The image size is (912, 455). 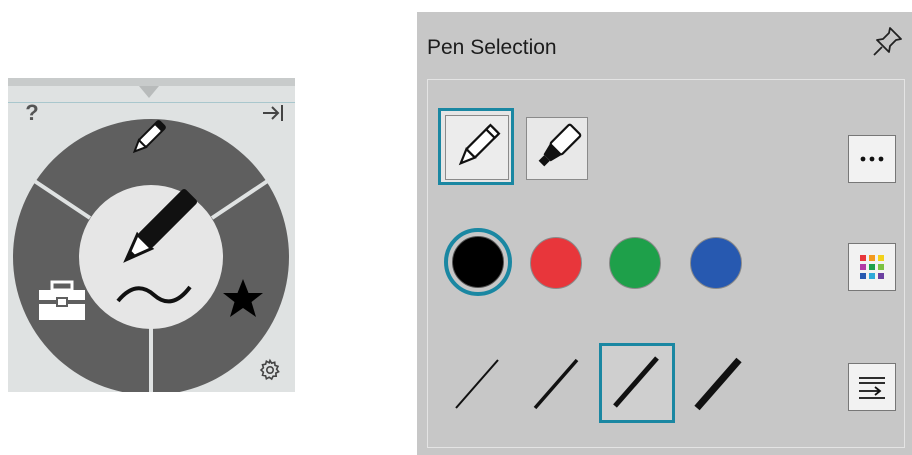 I want to click on color-swatch-green, so click(x=635, y=263).